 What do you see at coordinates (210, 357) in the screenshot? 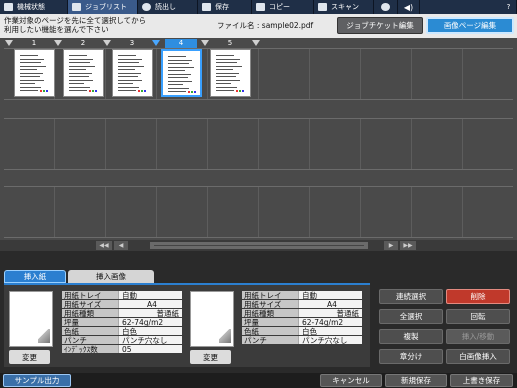
I see `change-button-right: 変更` at bounding box center [210, 357].